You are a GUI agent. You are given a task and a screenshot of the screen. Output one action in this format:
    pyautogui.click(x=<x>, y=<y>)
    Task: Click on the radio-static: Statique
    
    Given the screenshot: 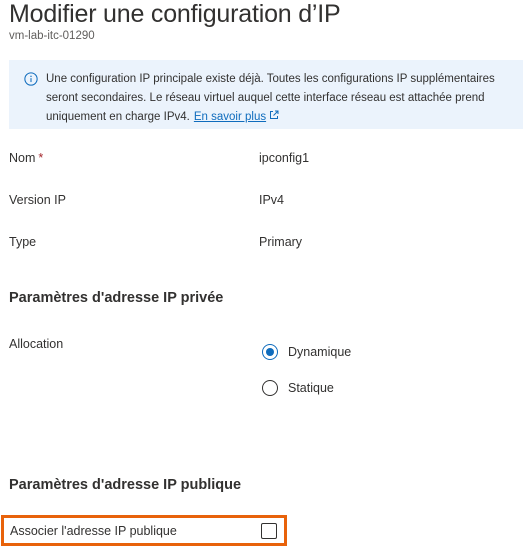 What is the action you would take?
    pyautogui.click(x=298, y=388)
    